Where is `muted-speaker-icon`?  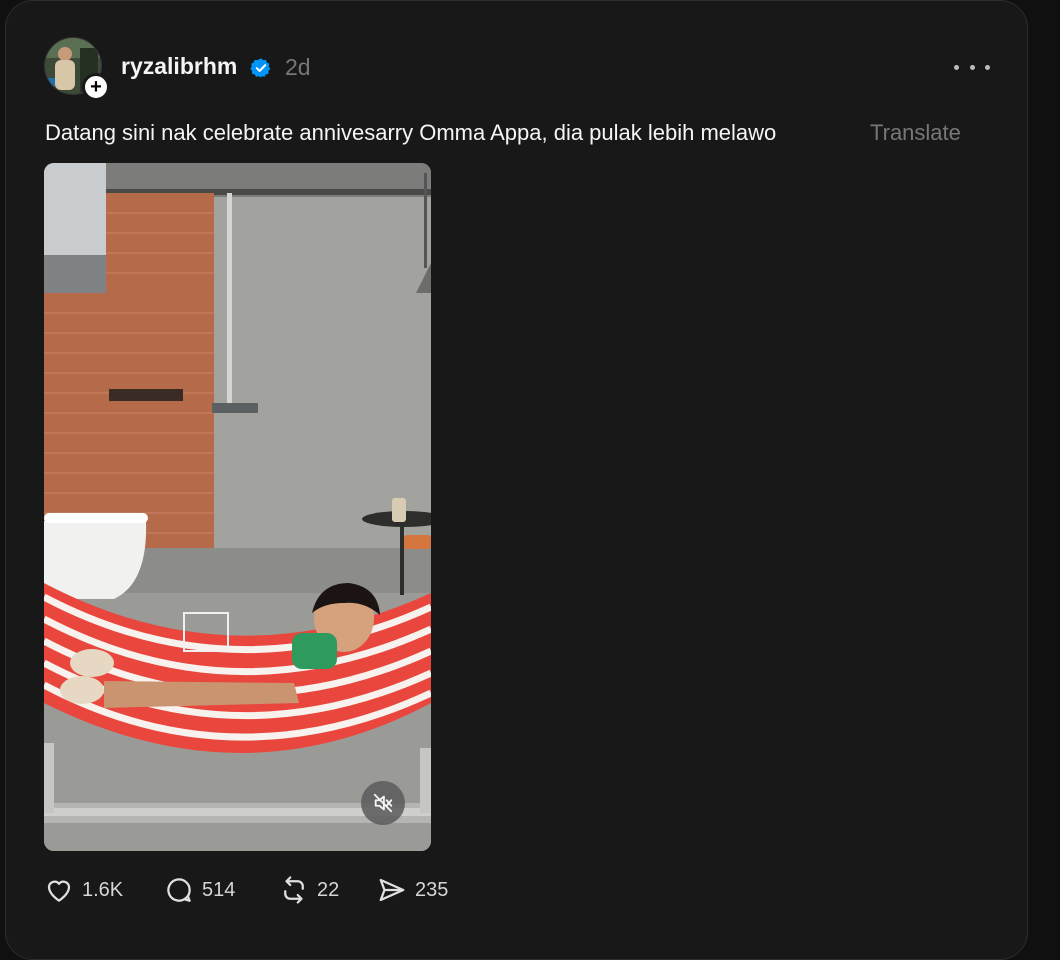 muted-speaker-icon is located at coordinates (383, 803).